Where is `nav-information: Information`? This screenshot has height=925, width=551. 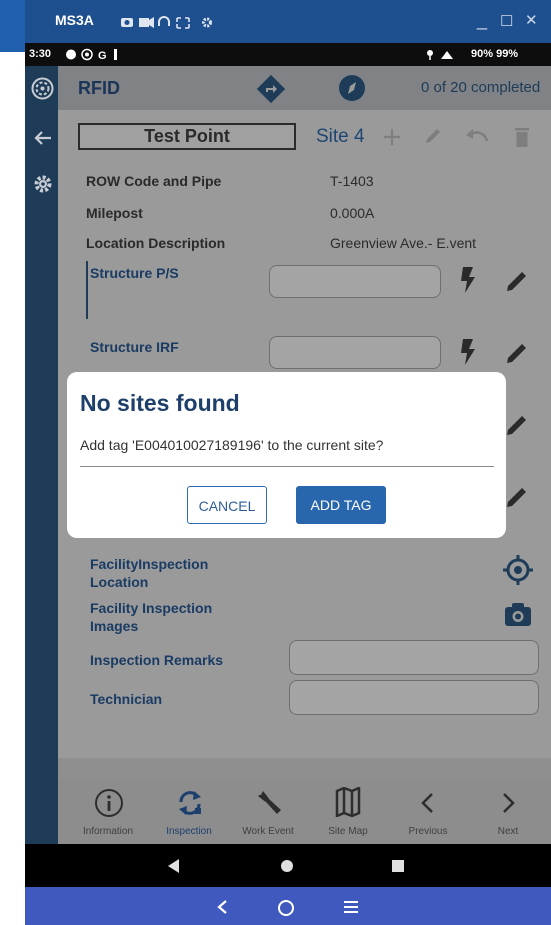 nav-information: Information is located at coordinates (108, 811).